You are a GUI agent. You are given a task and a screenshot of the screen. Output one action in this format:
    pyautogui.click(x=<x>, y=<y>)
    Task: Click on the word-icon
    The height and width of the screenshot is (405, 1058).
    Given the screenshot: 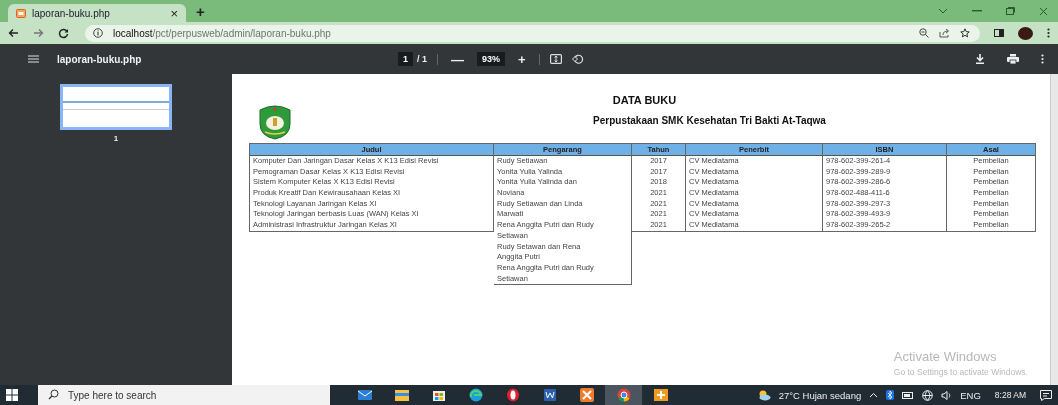 What is the action you would take?
    pyautogui.click(x=549, y=395)
    